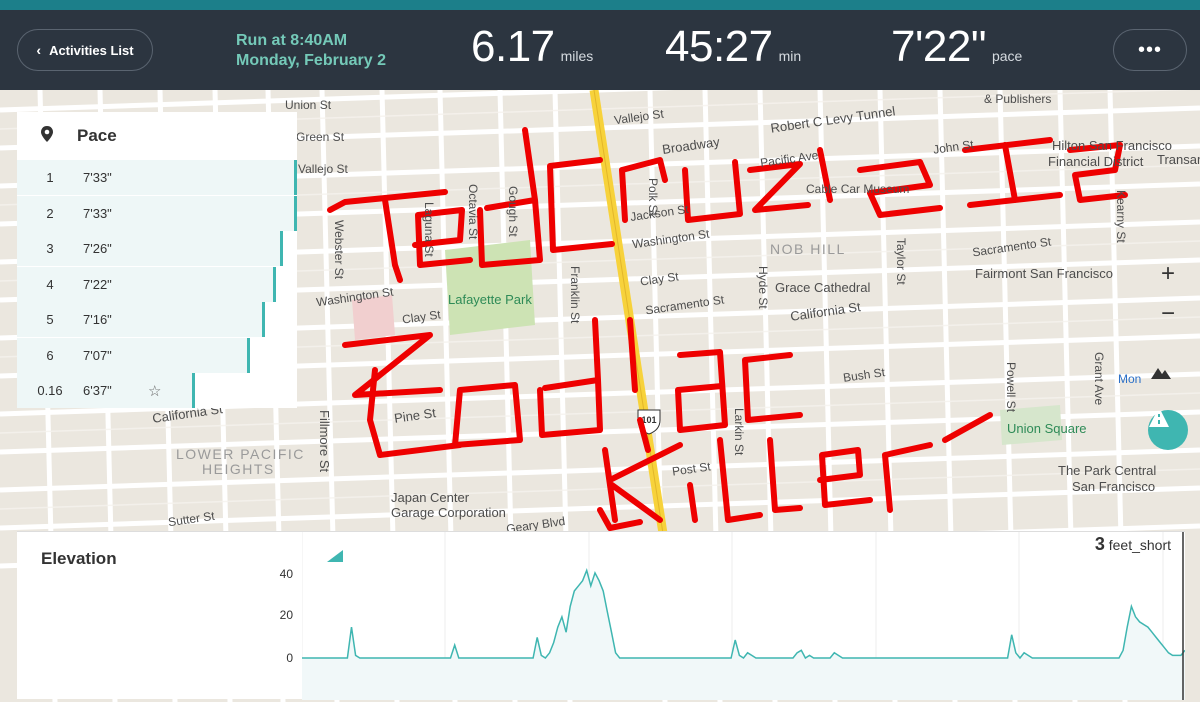 This screenshot has height=702, width=1200. What do you see at coordinates (238, 469) in the screenshot?
I see `map-label-heights: HEIGHTS` at bounding box center [238, 469].